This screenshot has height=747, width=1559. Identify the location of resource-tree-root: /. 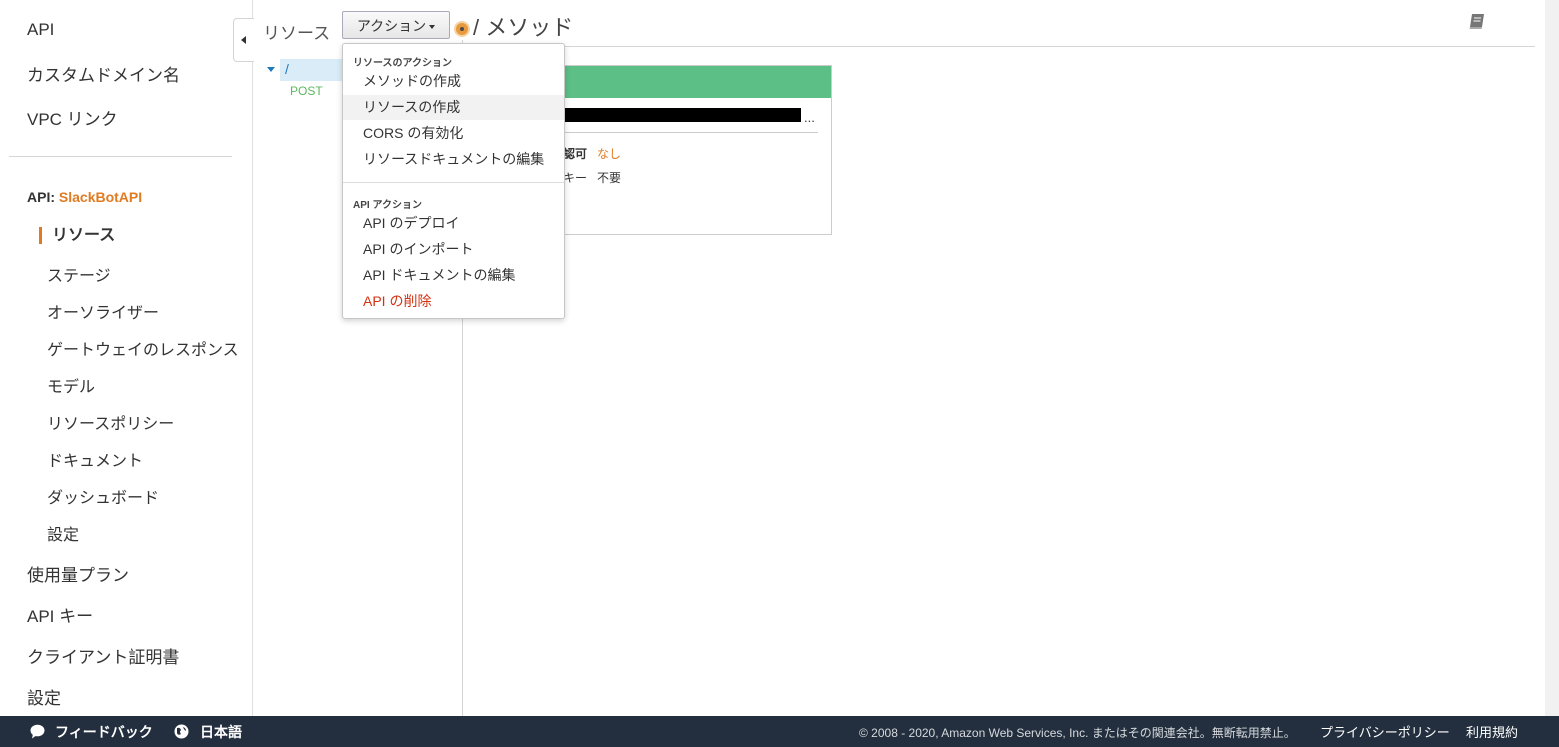
(316, 70).